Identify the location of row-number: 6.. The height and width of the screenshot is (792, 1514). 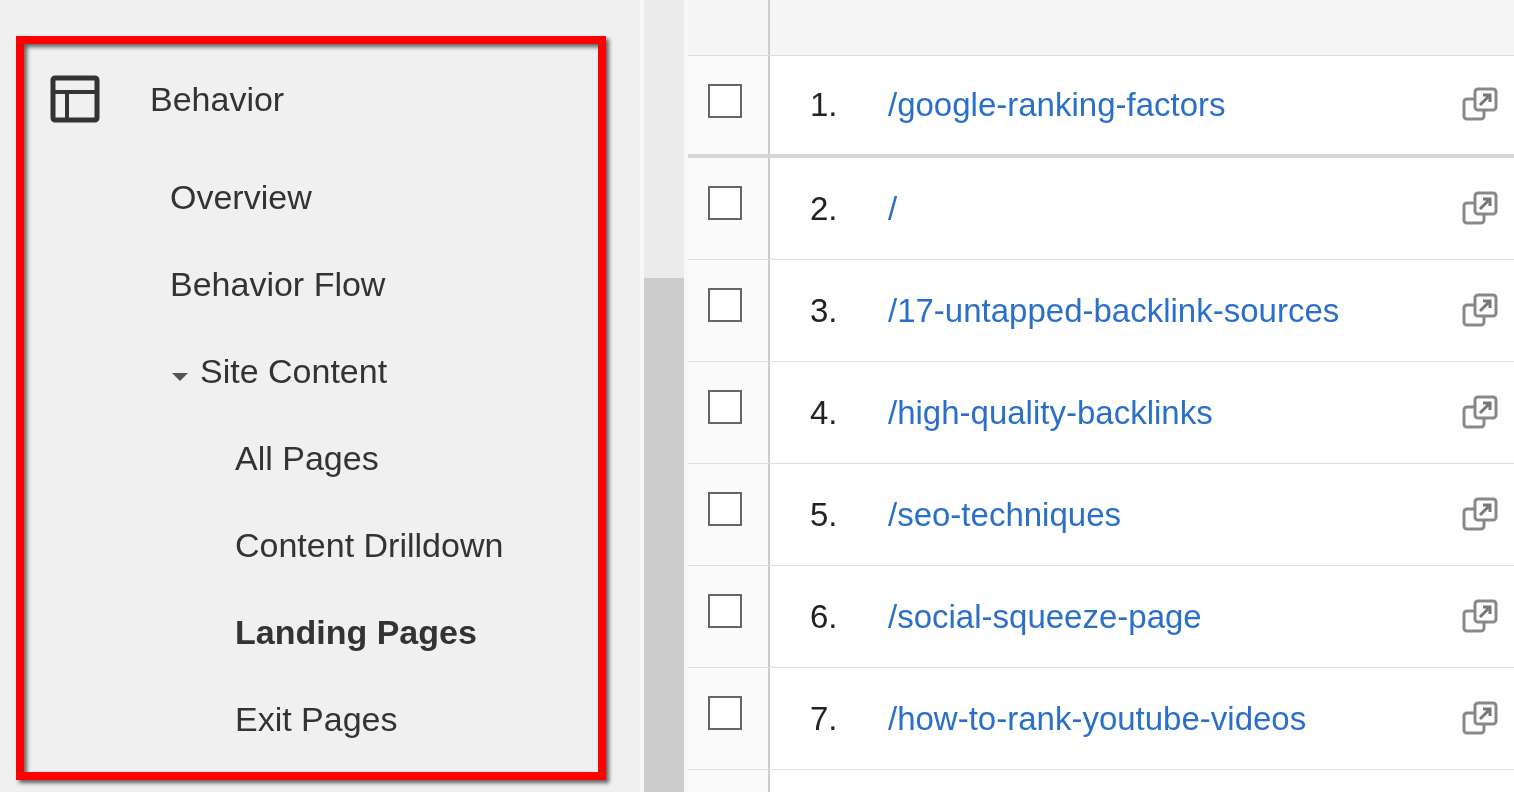
(824, 616).